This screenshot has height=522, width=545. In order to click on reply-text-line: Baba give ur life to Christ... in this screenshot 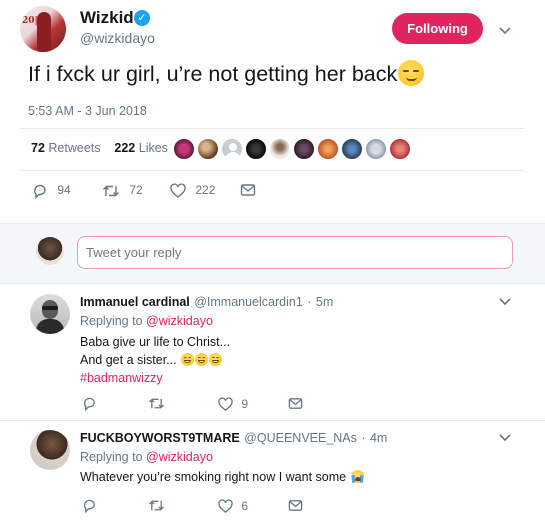, I will do `click(155, 342)`.